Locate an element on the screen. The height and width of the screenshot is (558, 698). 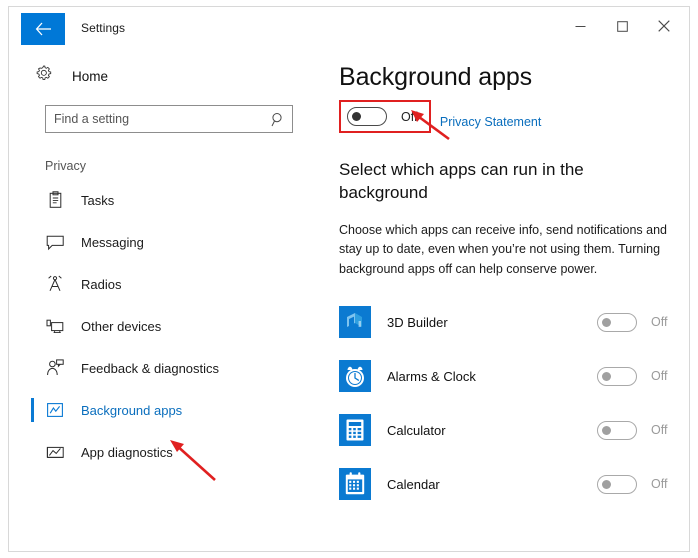
app-row: Alarms & Clock Off is located at coordinates (512, 376).